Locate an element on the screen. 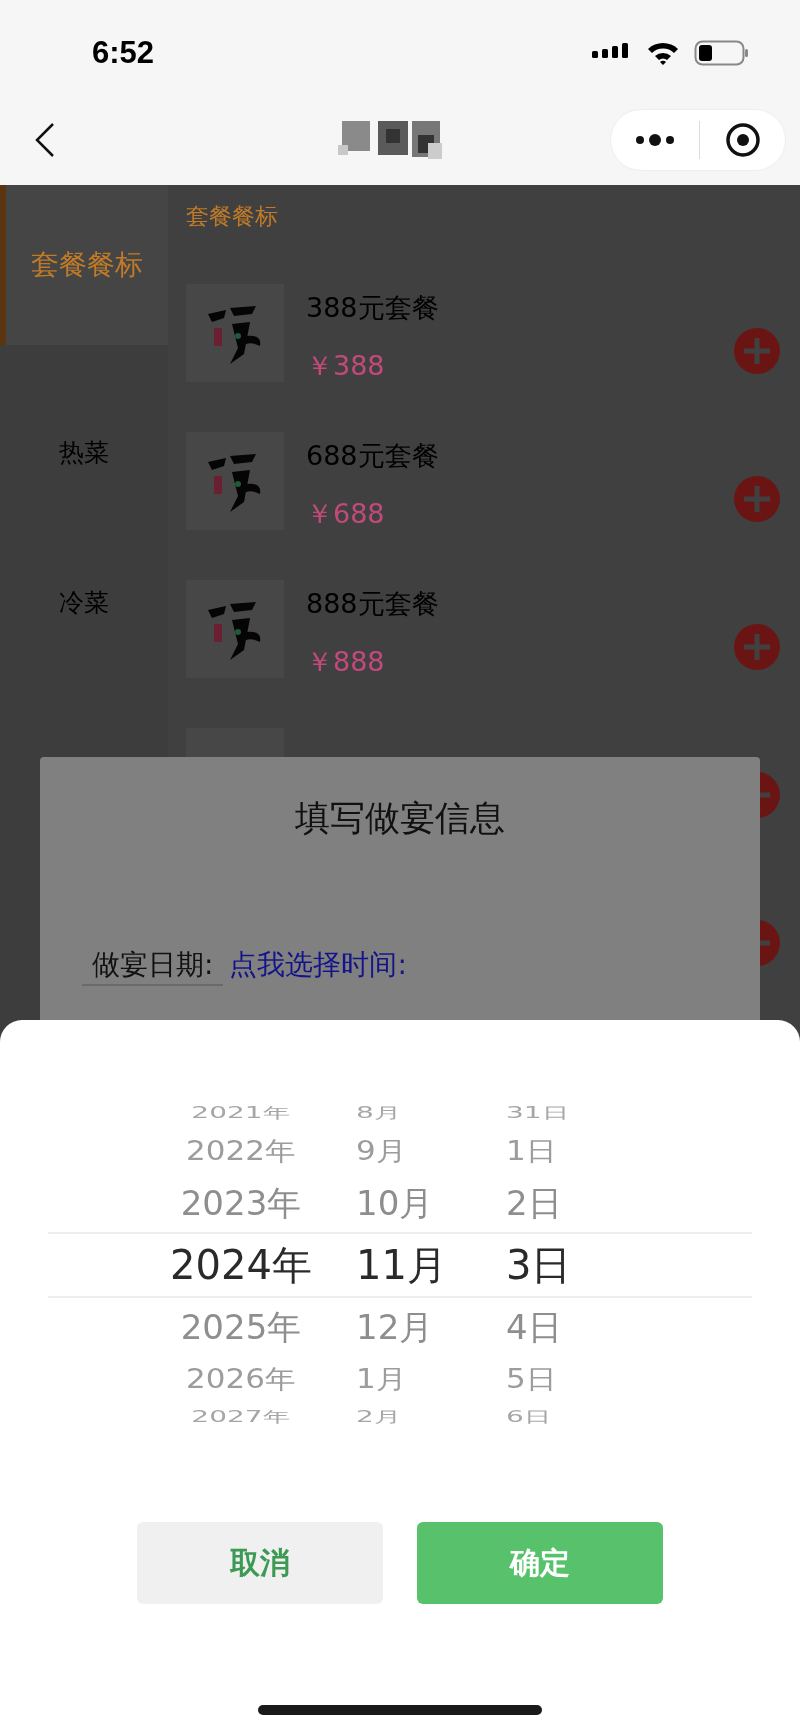 This screenshot has height=1731, width=800. picker-option: 2021年 is located at coordinates (241, 1113).